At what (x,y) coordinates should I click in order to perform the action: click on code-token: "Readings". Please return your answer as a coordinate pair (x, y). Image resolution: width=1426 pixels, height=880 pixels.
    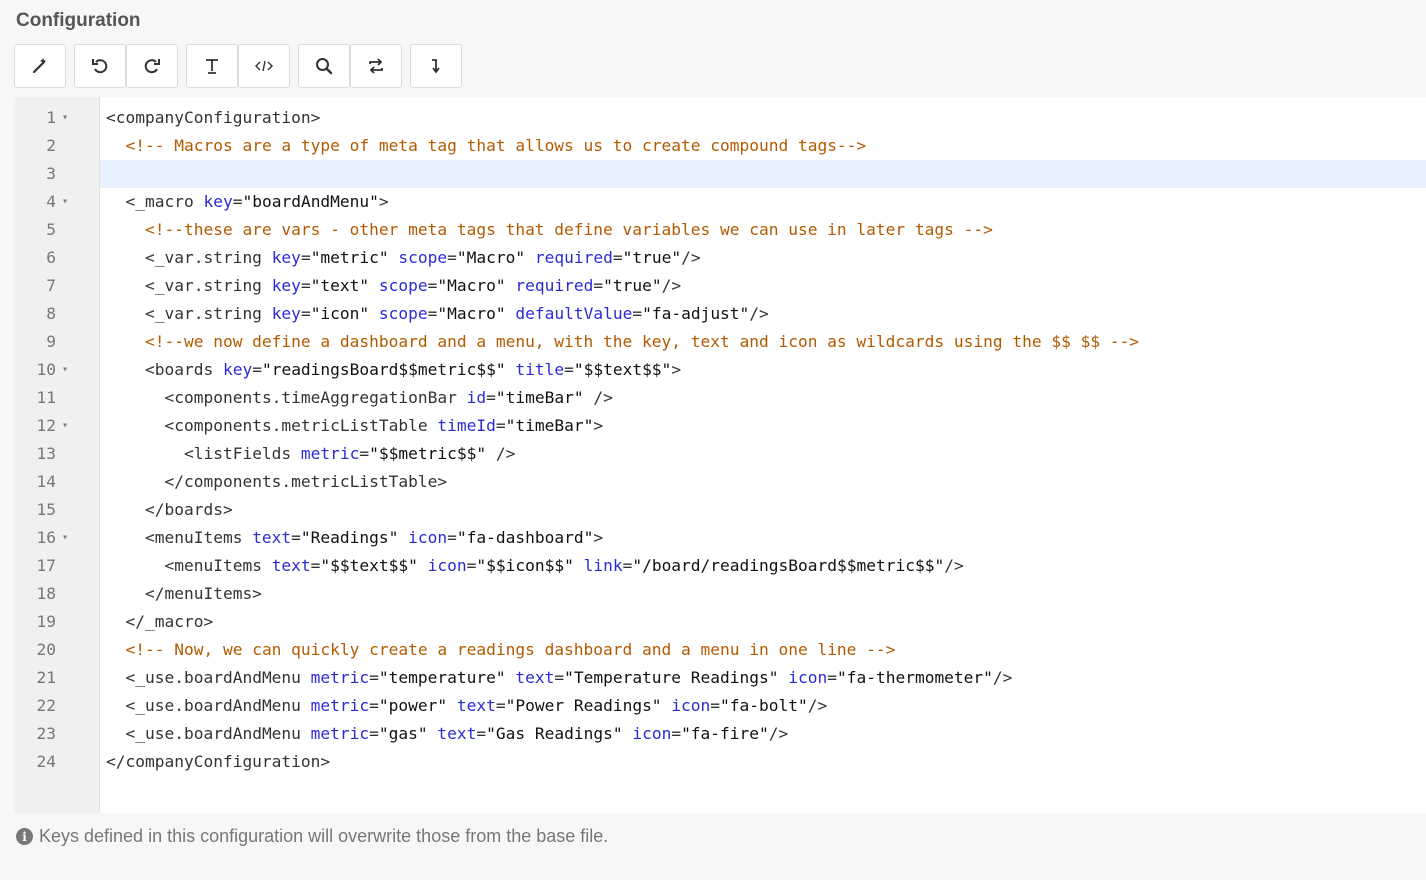
    Looking at the image, I should click on (349, 537).